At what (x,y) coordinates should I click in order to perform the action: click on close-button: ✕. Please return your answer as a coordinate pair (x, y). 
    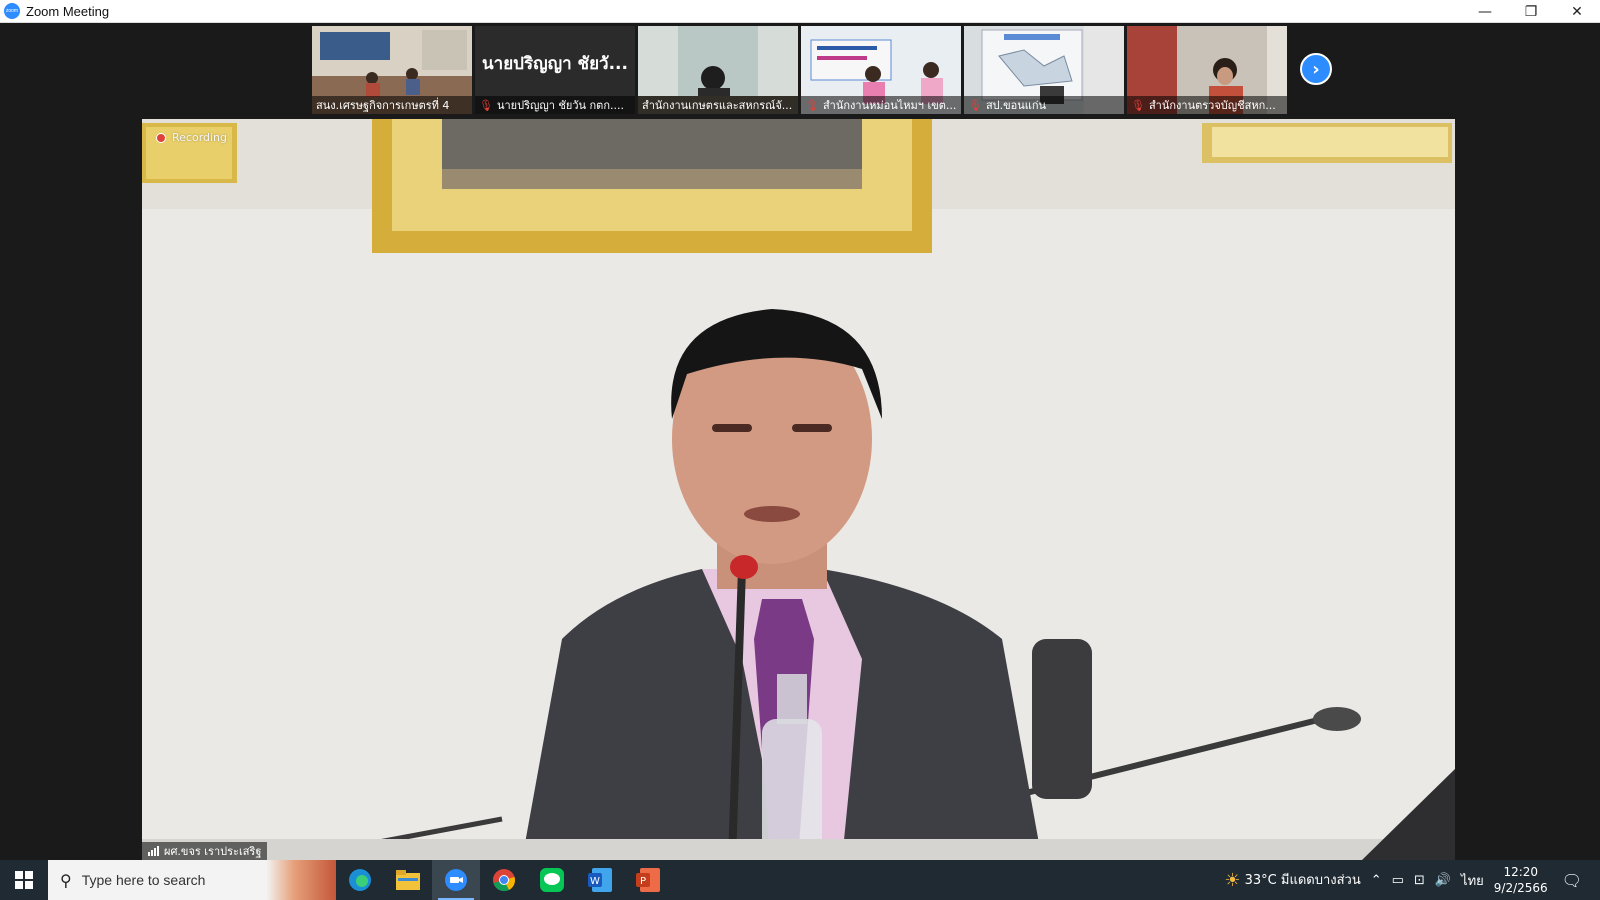
    Looking at the image, I should click on (1577, 11).